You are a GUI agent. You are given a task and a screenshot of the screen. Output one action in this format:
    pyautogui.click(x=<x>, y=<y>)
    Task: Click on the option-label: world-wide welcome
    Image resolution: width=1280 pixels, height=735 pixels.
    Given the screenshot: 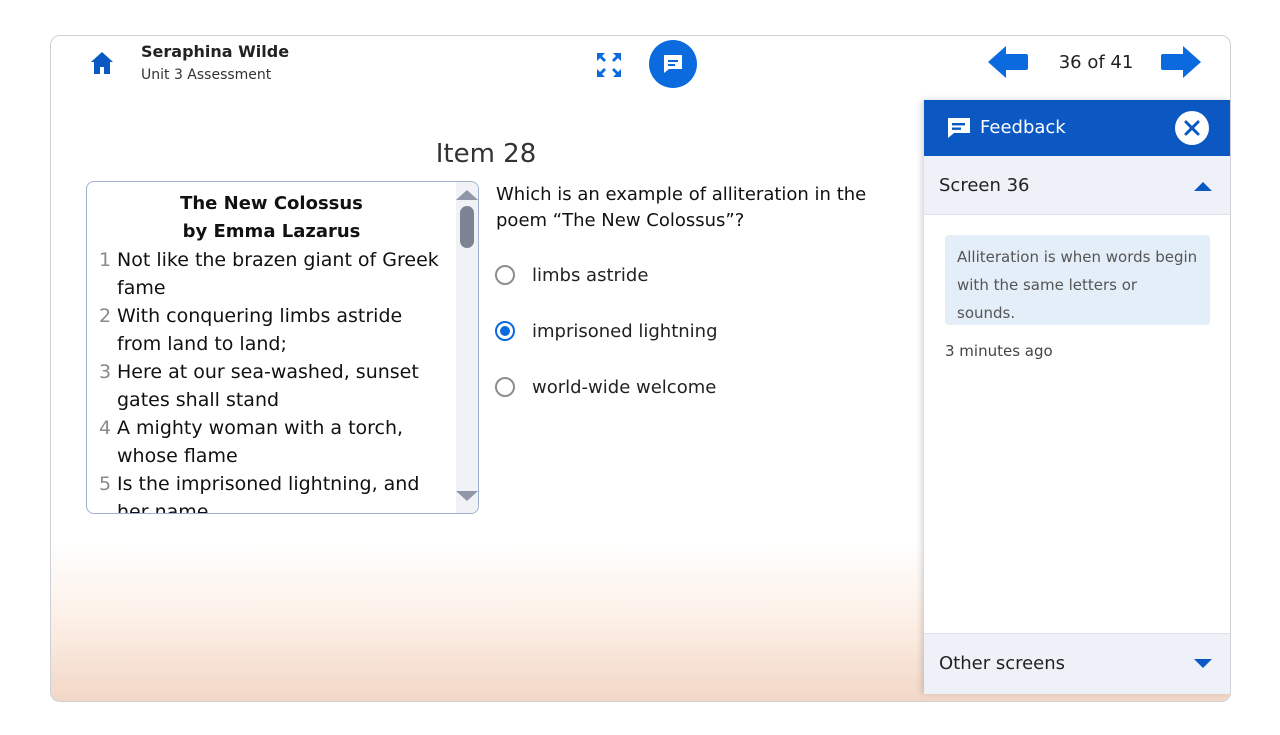 What is the action you would take?
    pyautogui.click(x=624, y=387)
    